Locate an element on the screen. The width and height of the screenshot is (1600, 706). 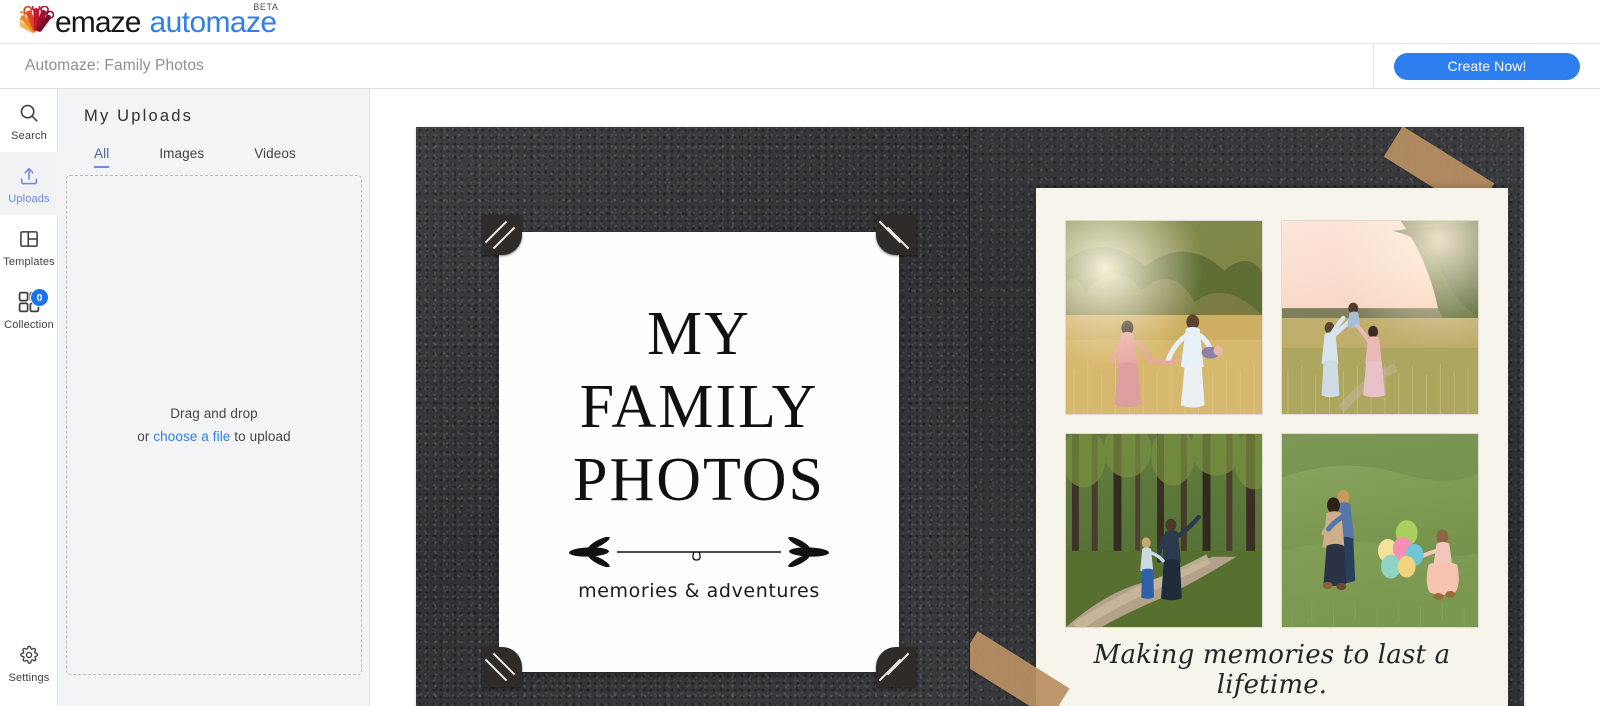
dropzone-prefix: or is located at coordinates (145, 436).